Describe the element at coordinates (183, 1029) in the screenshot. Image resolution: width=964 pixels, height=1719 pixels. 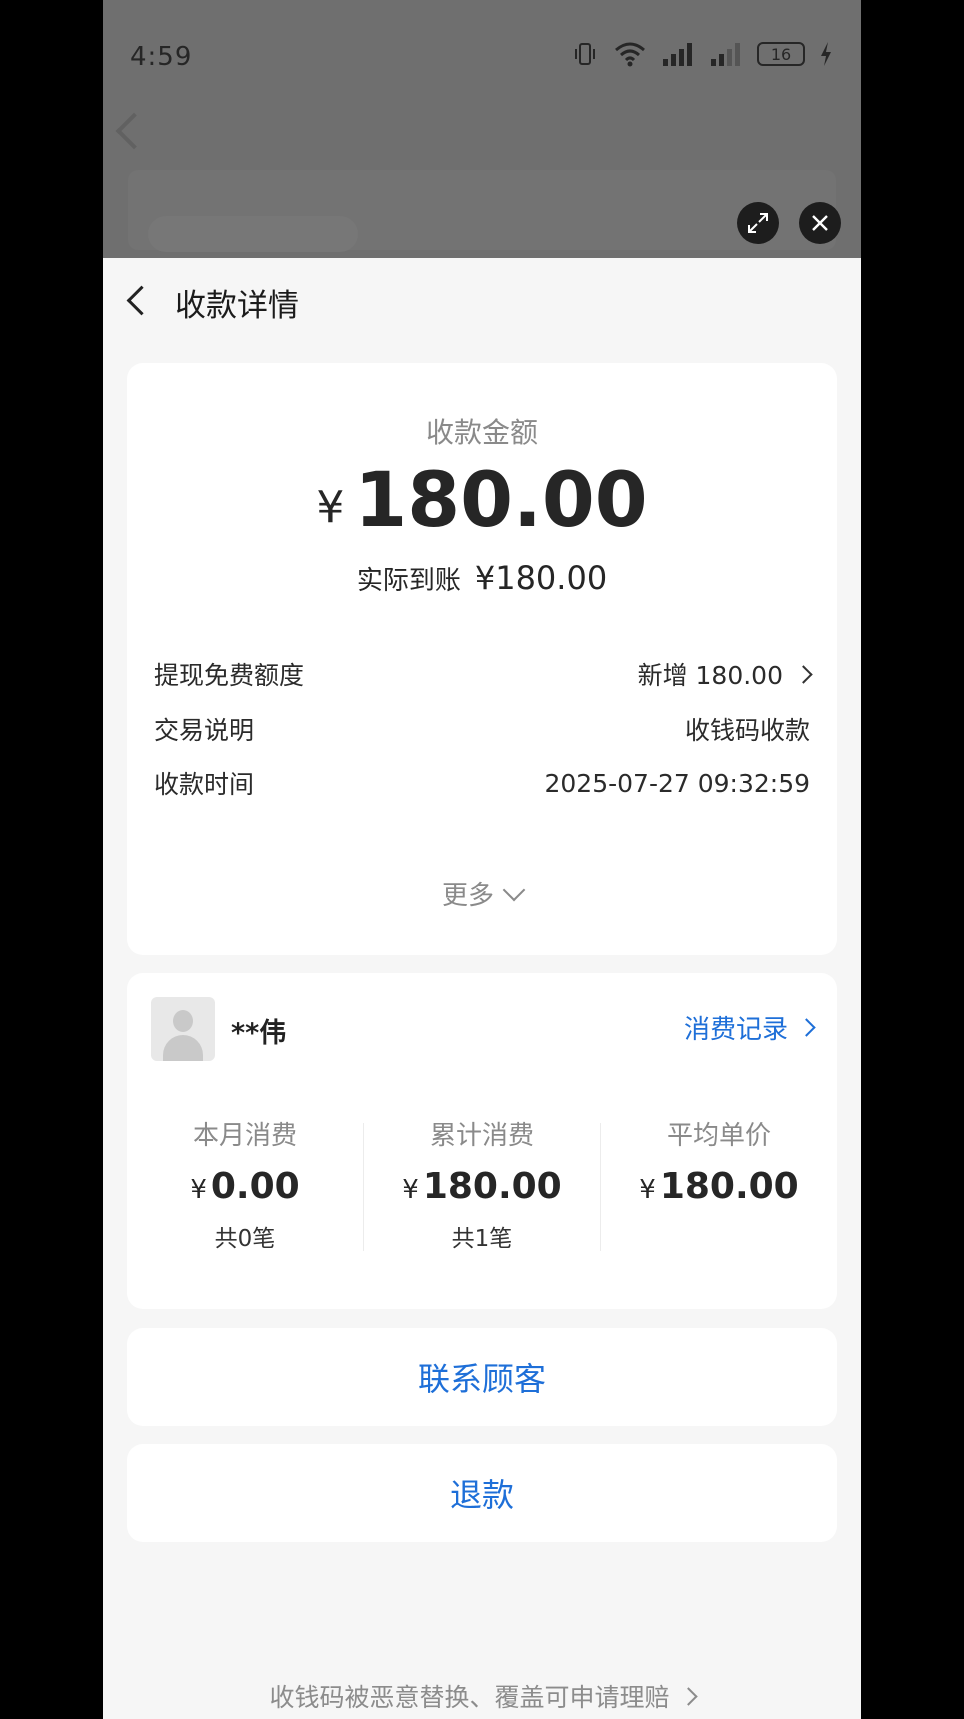
I see `avatar` at that location.